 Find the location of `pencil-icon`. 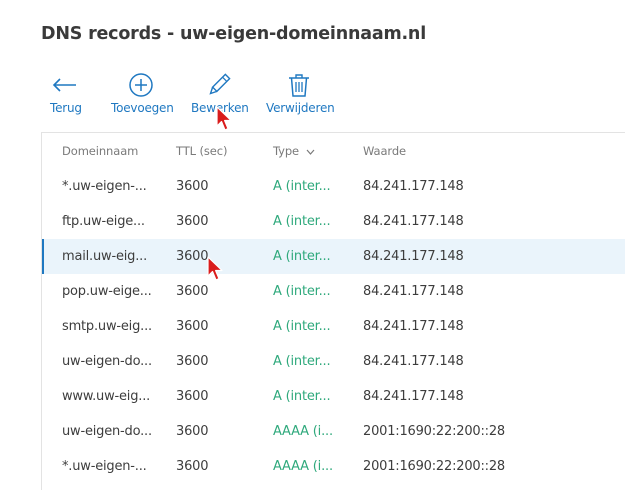

pencil-icon is located at coordinates (219, 85).